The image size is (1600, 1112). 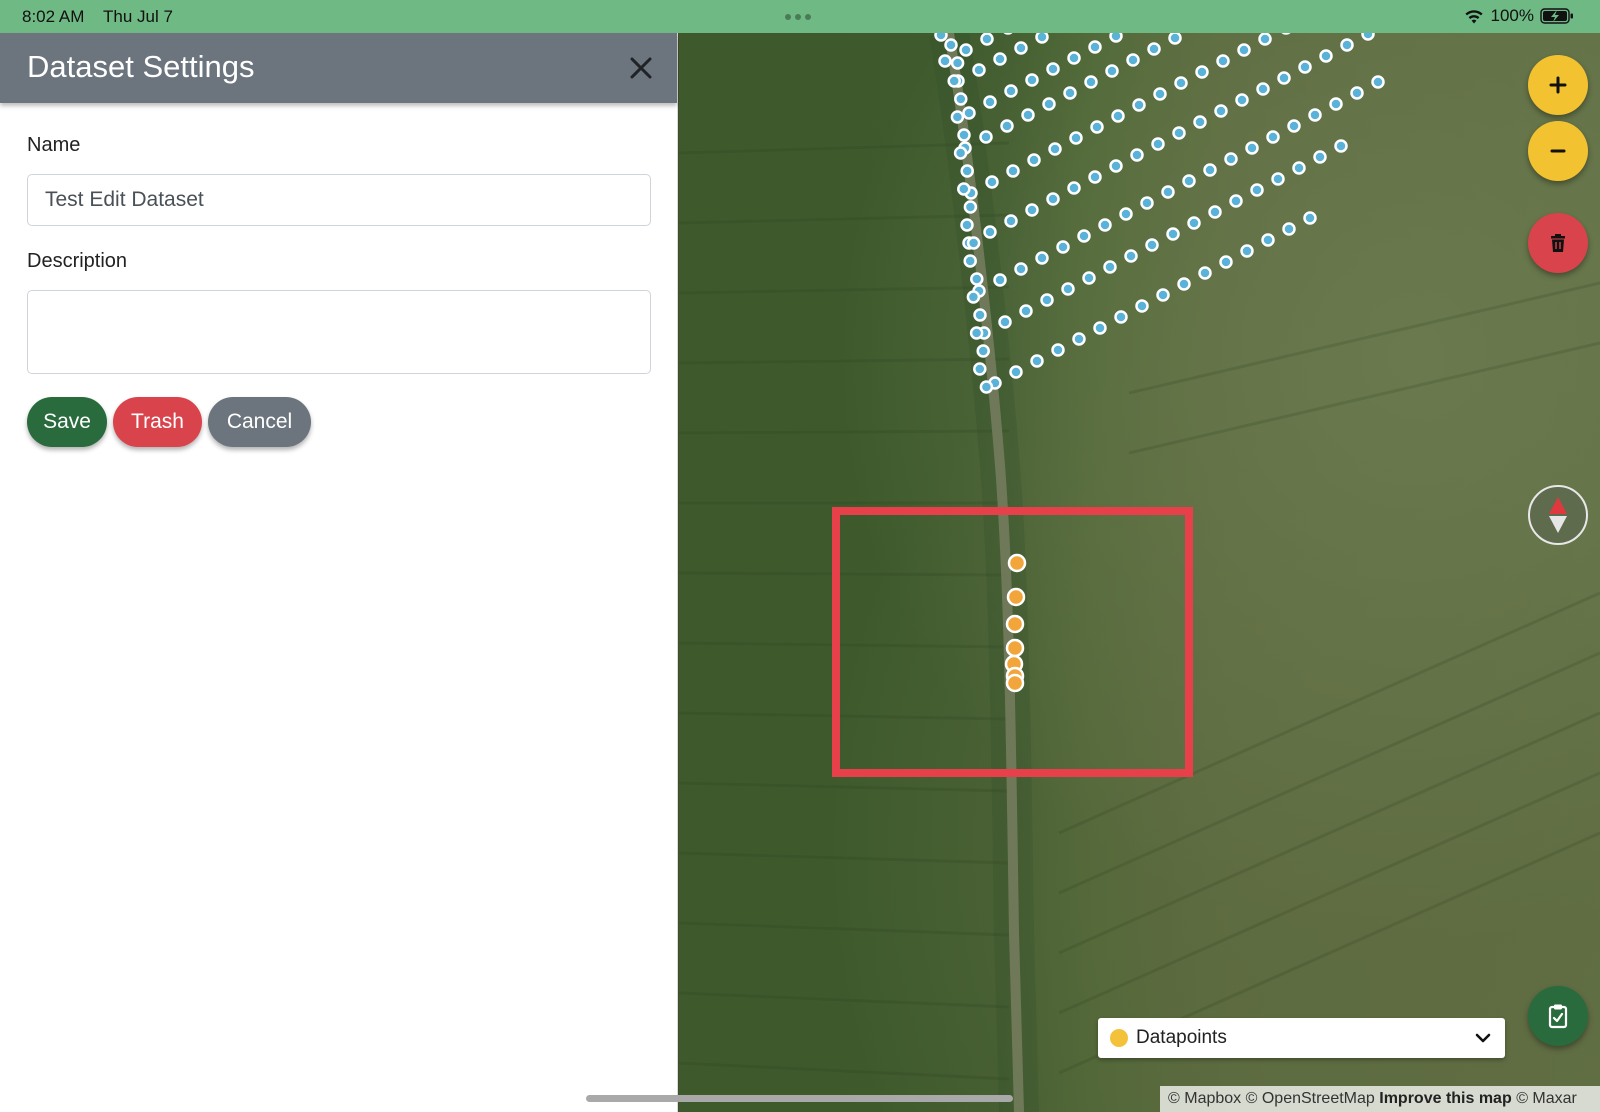 What do you see at coordinates (339, 332) in the screenshot?
I see `description-input` at bounding box center [339, 332].